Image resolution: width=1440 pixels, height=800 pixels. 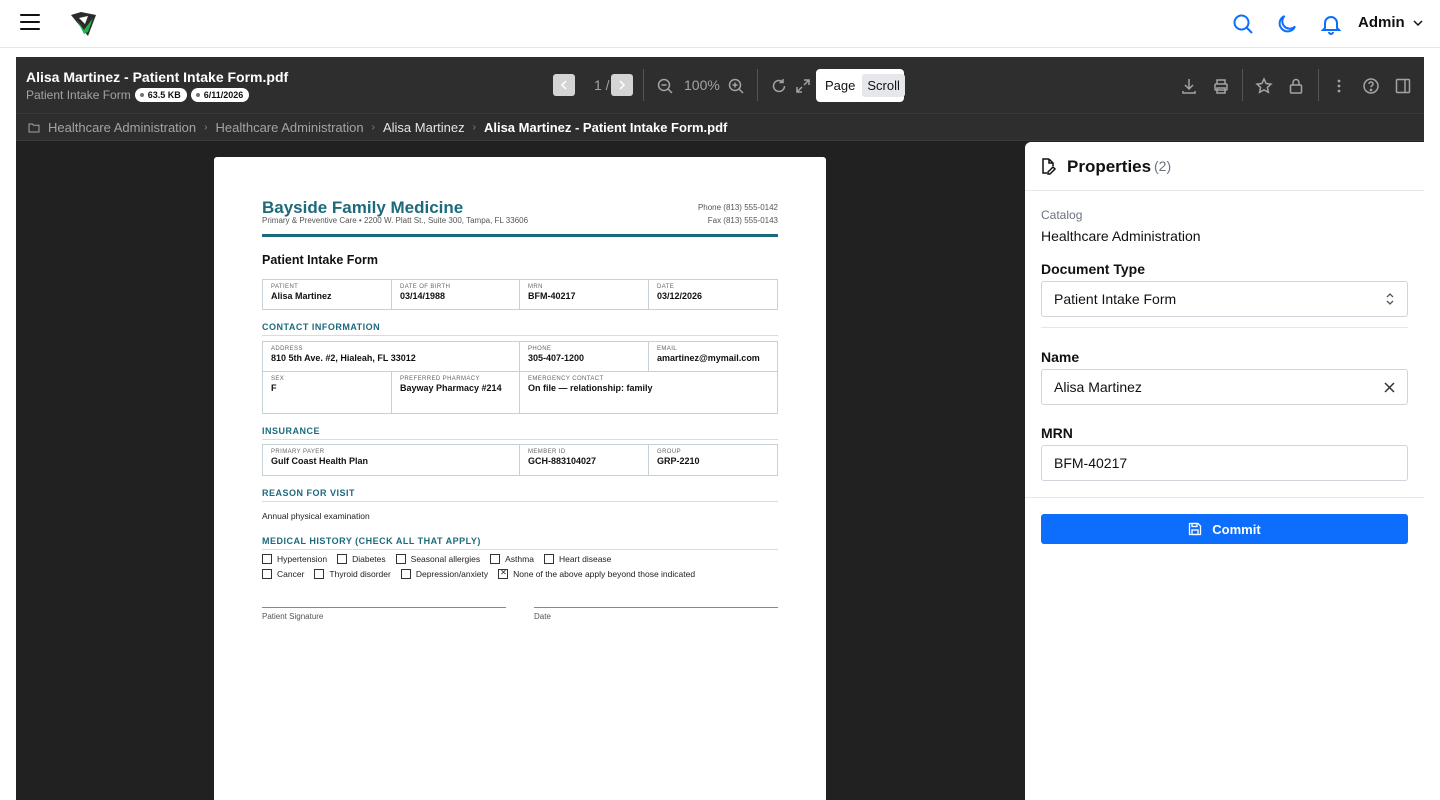 I want to click on zoom-level: 100%, so click(x=702, y=85).